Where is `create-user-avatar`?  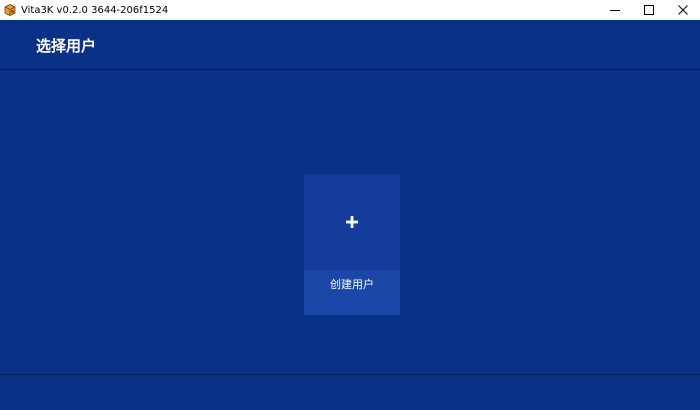
create-user-avatar is located at coordinates (352, 222).